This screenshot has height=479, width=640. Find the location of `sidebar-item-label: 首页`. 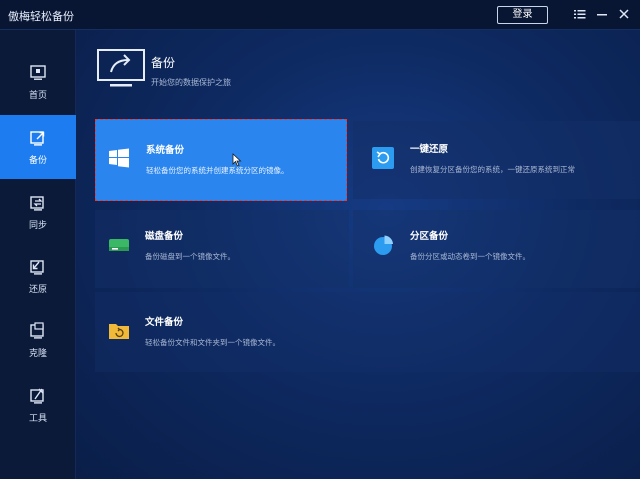

sidebar-item-label: 首页 is located at coordinates (37, 96).